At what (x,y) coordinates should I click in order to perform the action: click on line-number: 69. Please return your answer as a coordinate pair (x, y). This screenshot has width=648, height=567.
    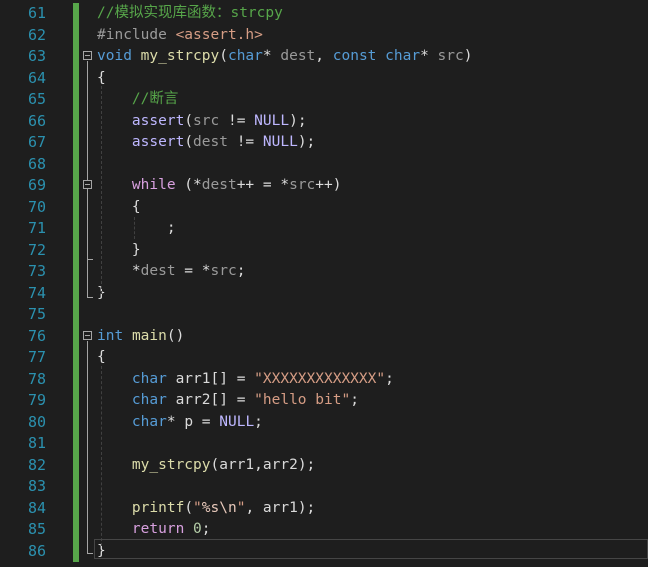
    Looking at the image, I should click on (36, 185).